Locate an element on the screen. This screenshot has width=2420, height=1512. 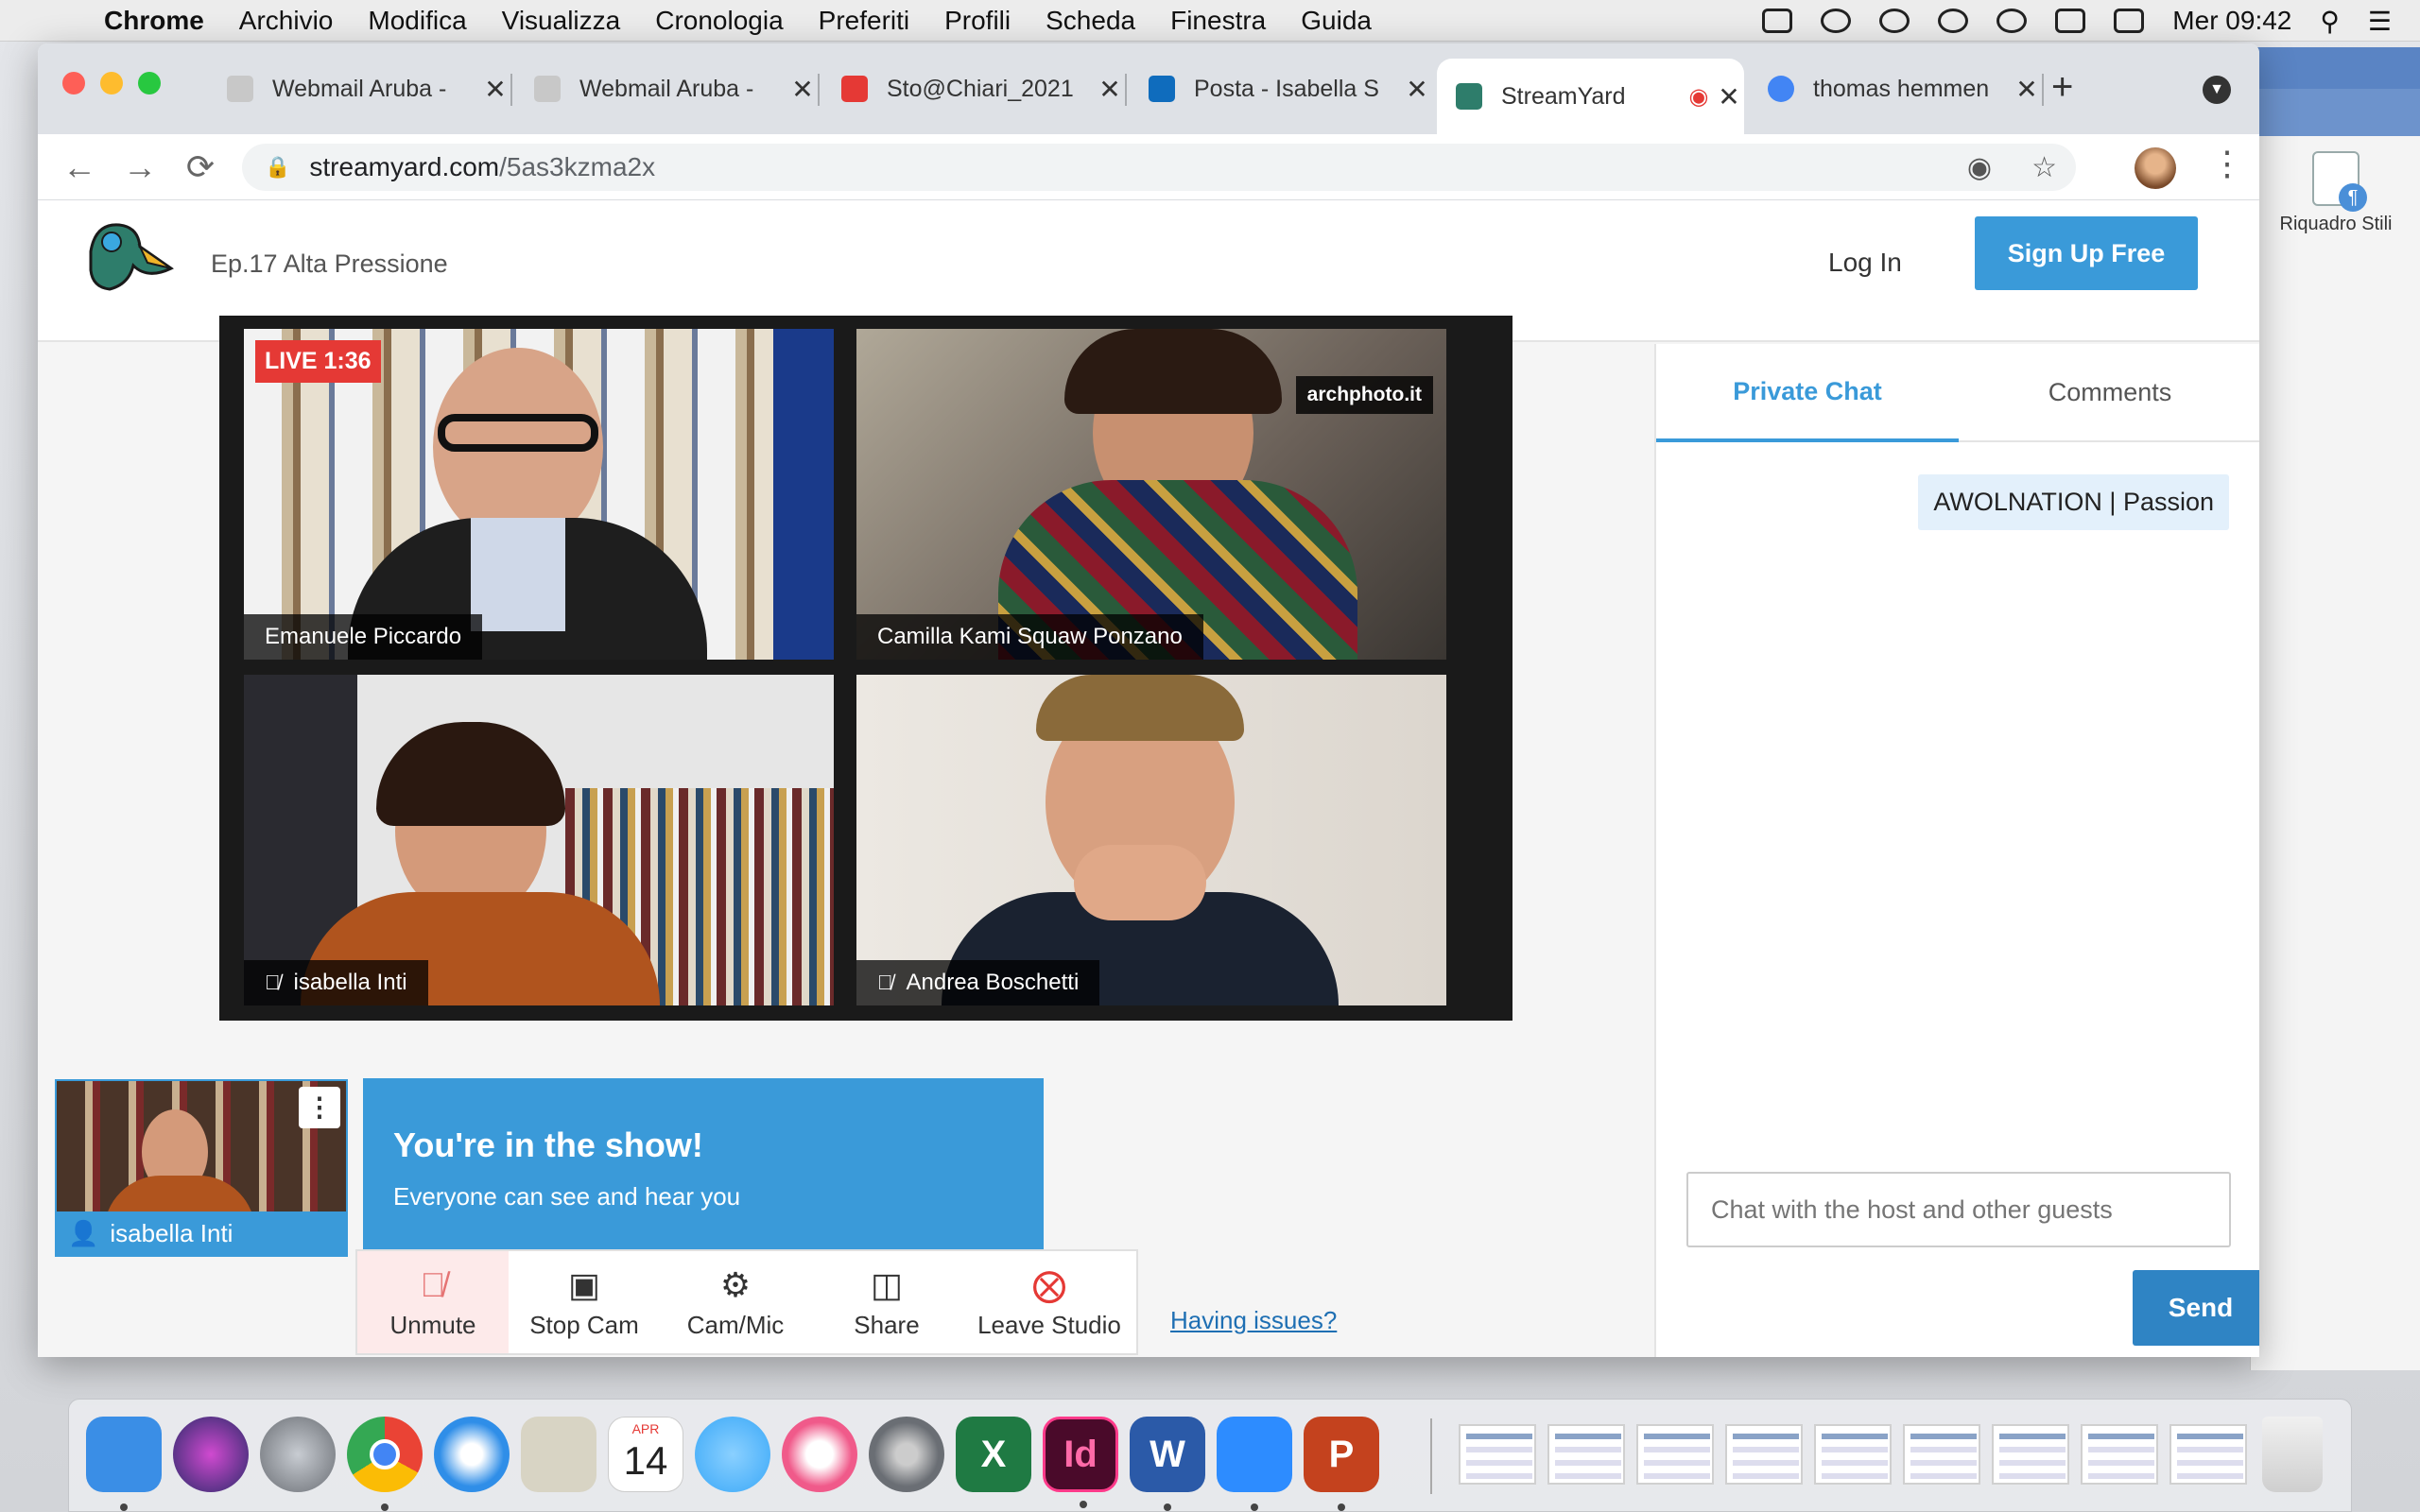
camera-in-use-icon: ◉ is located at coordinates (1979, 167).